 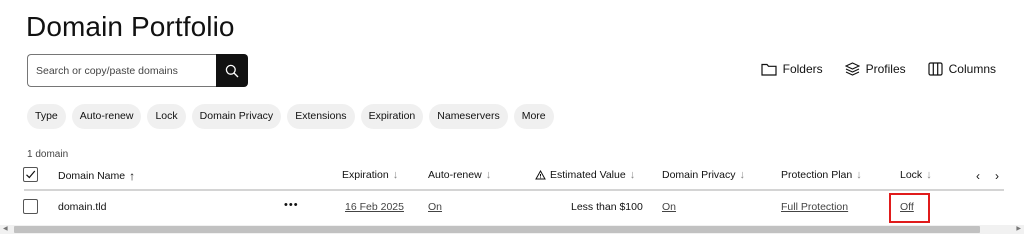 I want to click on filter-domain-privacy: Domain Privacy, so click(x=236, y=116).